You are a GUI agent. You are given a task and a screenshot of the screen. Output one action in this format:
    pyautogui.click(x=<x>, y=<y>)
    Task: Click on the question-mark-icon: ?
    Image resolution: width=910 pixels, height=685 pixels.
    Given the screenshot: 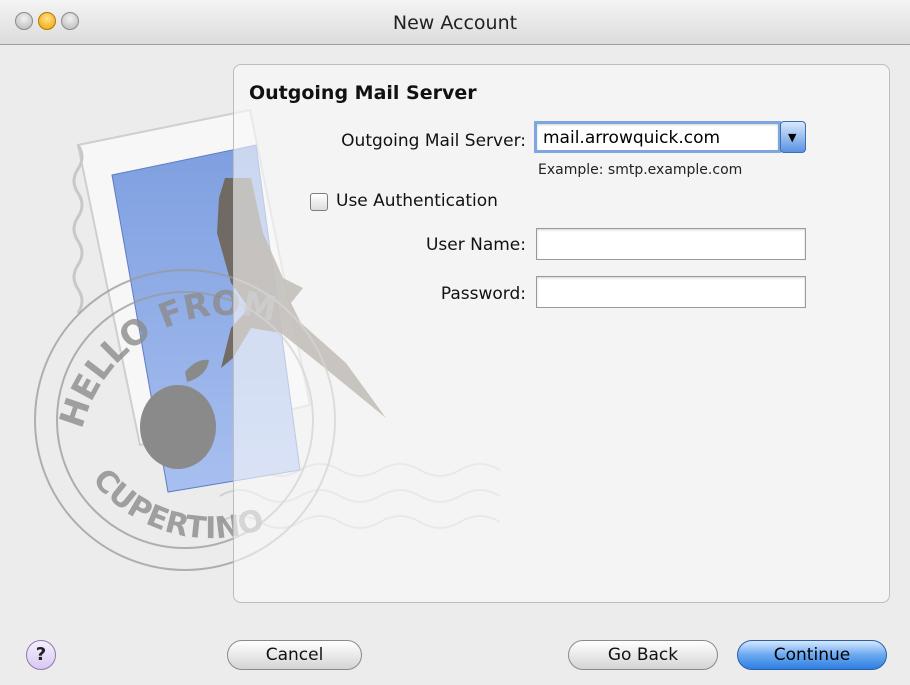 What is the action you would take?
    pyautogui.click(x=41, y=654)
    